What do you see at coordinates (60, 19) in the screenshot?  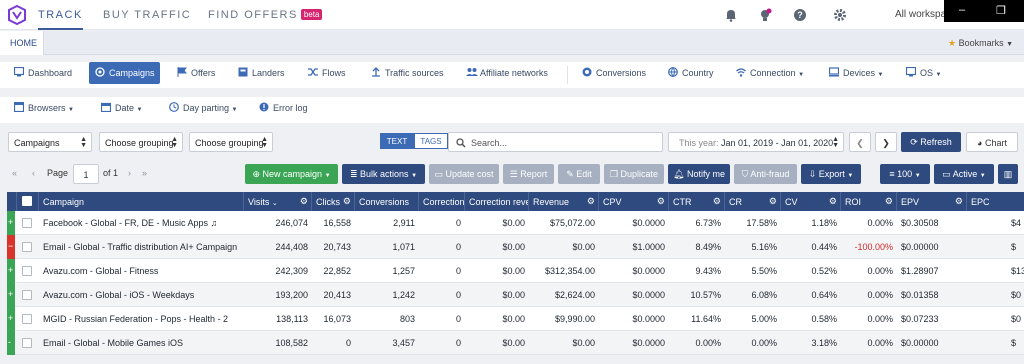 I see `topnav-track: TRACK` at bounding box center [60, 19].